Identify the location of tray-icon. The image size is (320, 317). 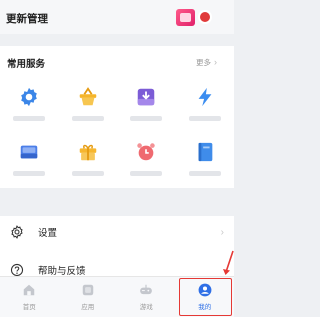
(29, 152).